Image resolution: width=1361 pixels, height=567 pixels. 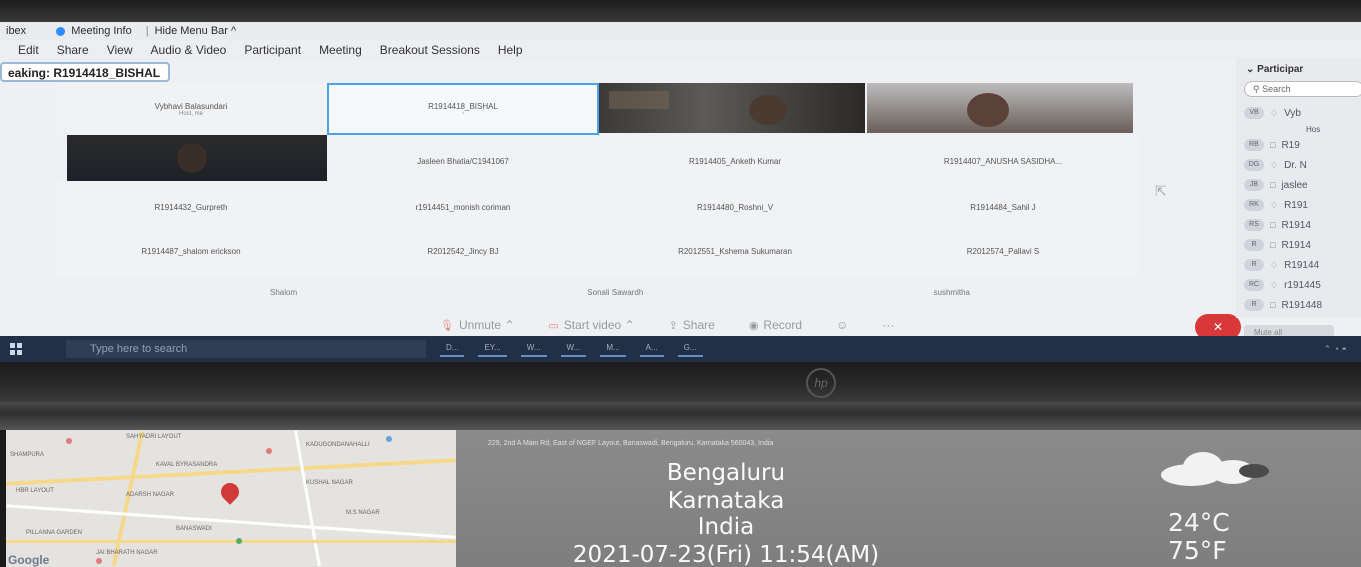 I want to click on mouse-cursor-icon: ⇱, so click(x=1161, y=191).